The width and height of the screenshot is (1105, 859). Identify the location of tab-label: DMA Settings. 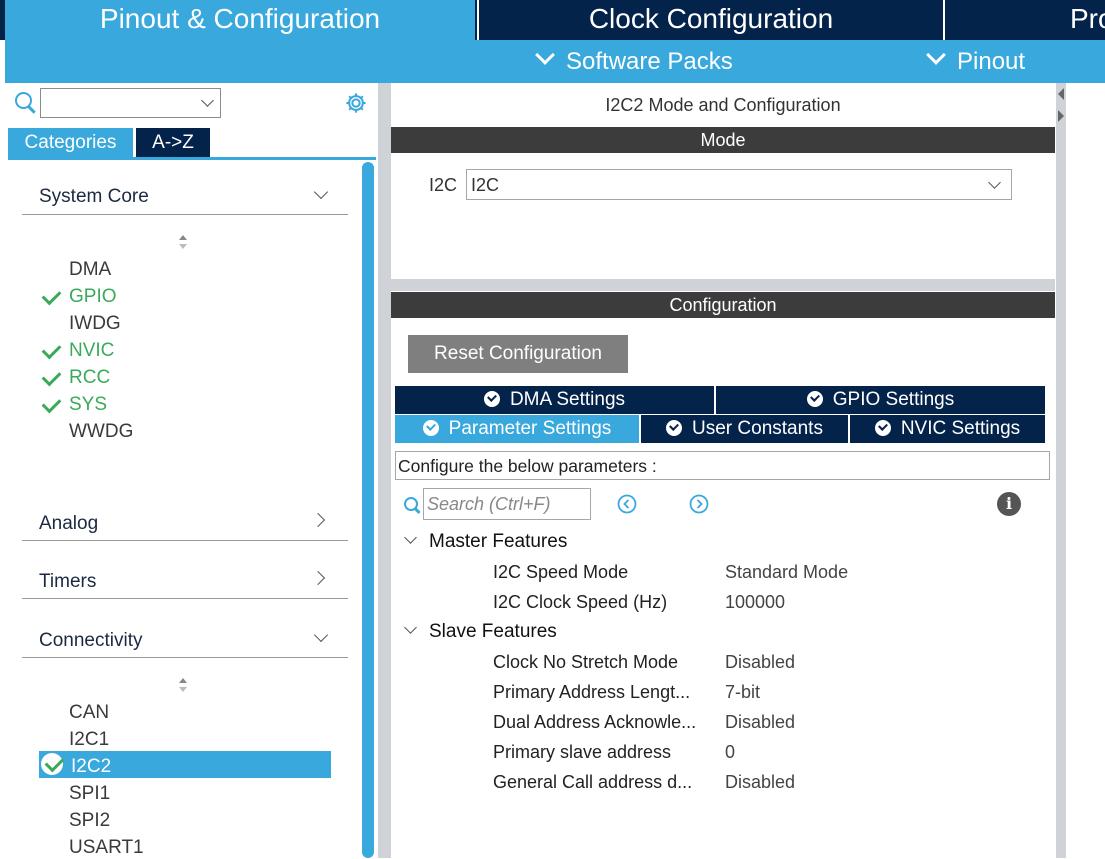
(567, 399).